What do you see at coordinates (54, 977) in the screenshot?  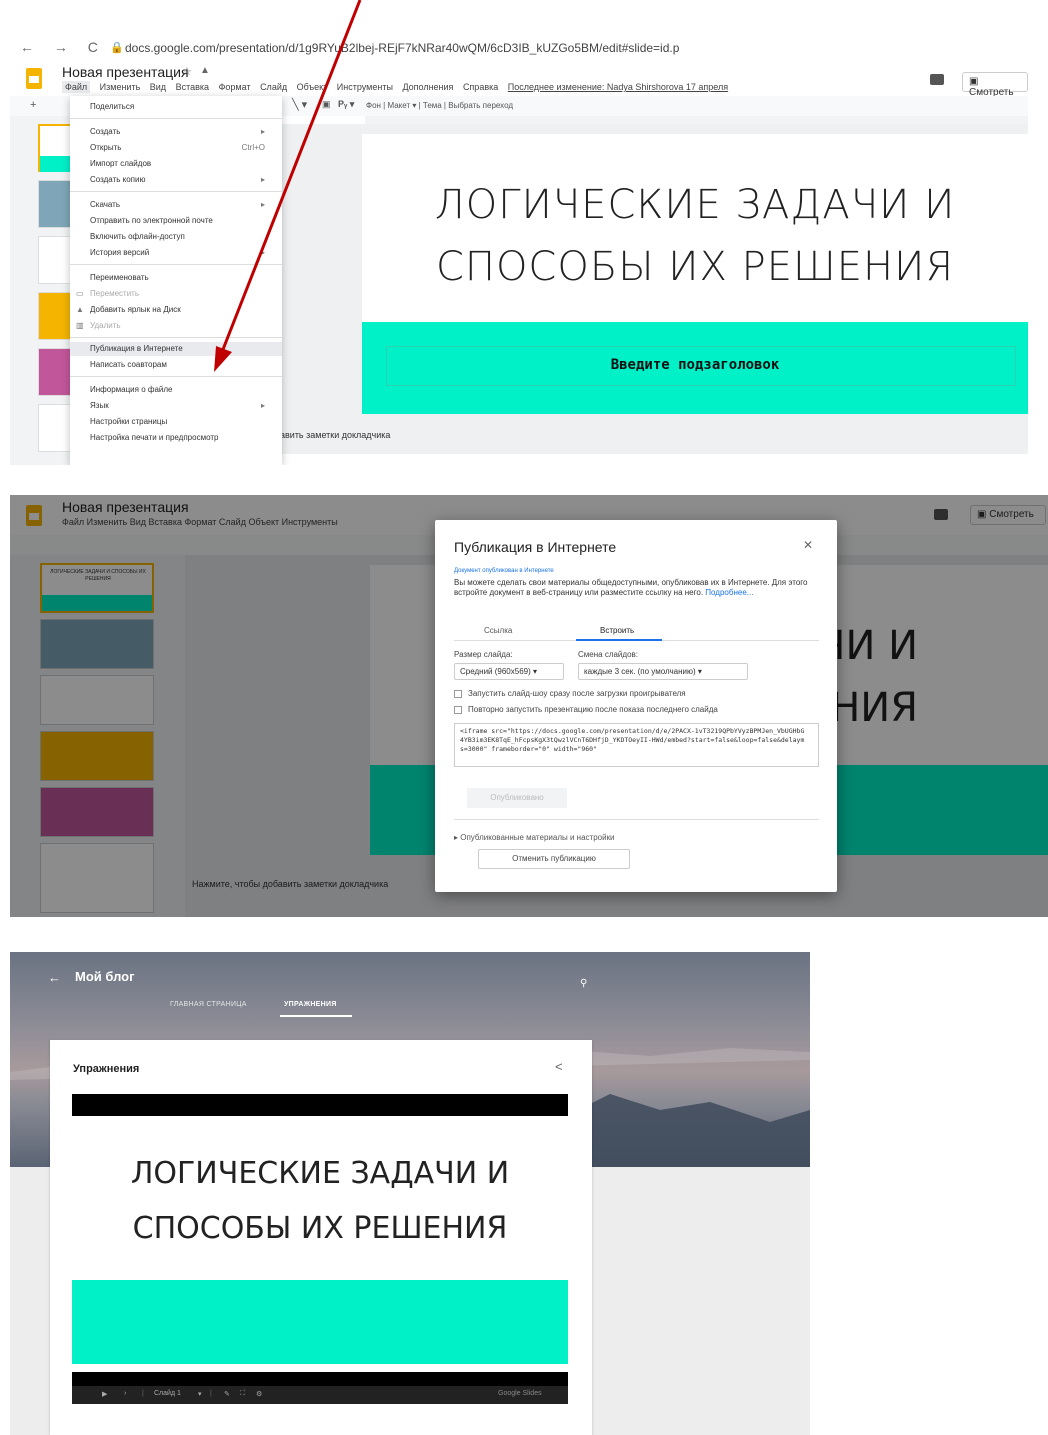 I see `back-arrow-icon: ←` at bounding box center [54, 977].